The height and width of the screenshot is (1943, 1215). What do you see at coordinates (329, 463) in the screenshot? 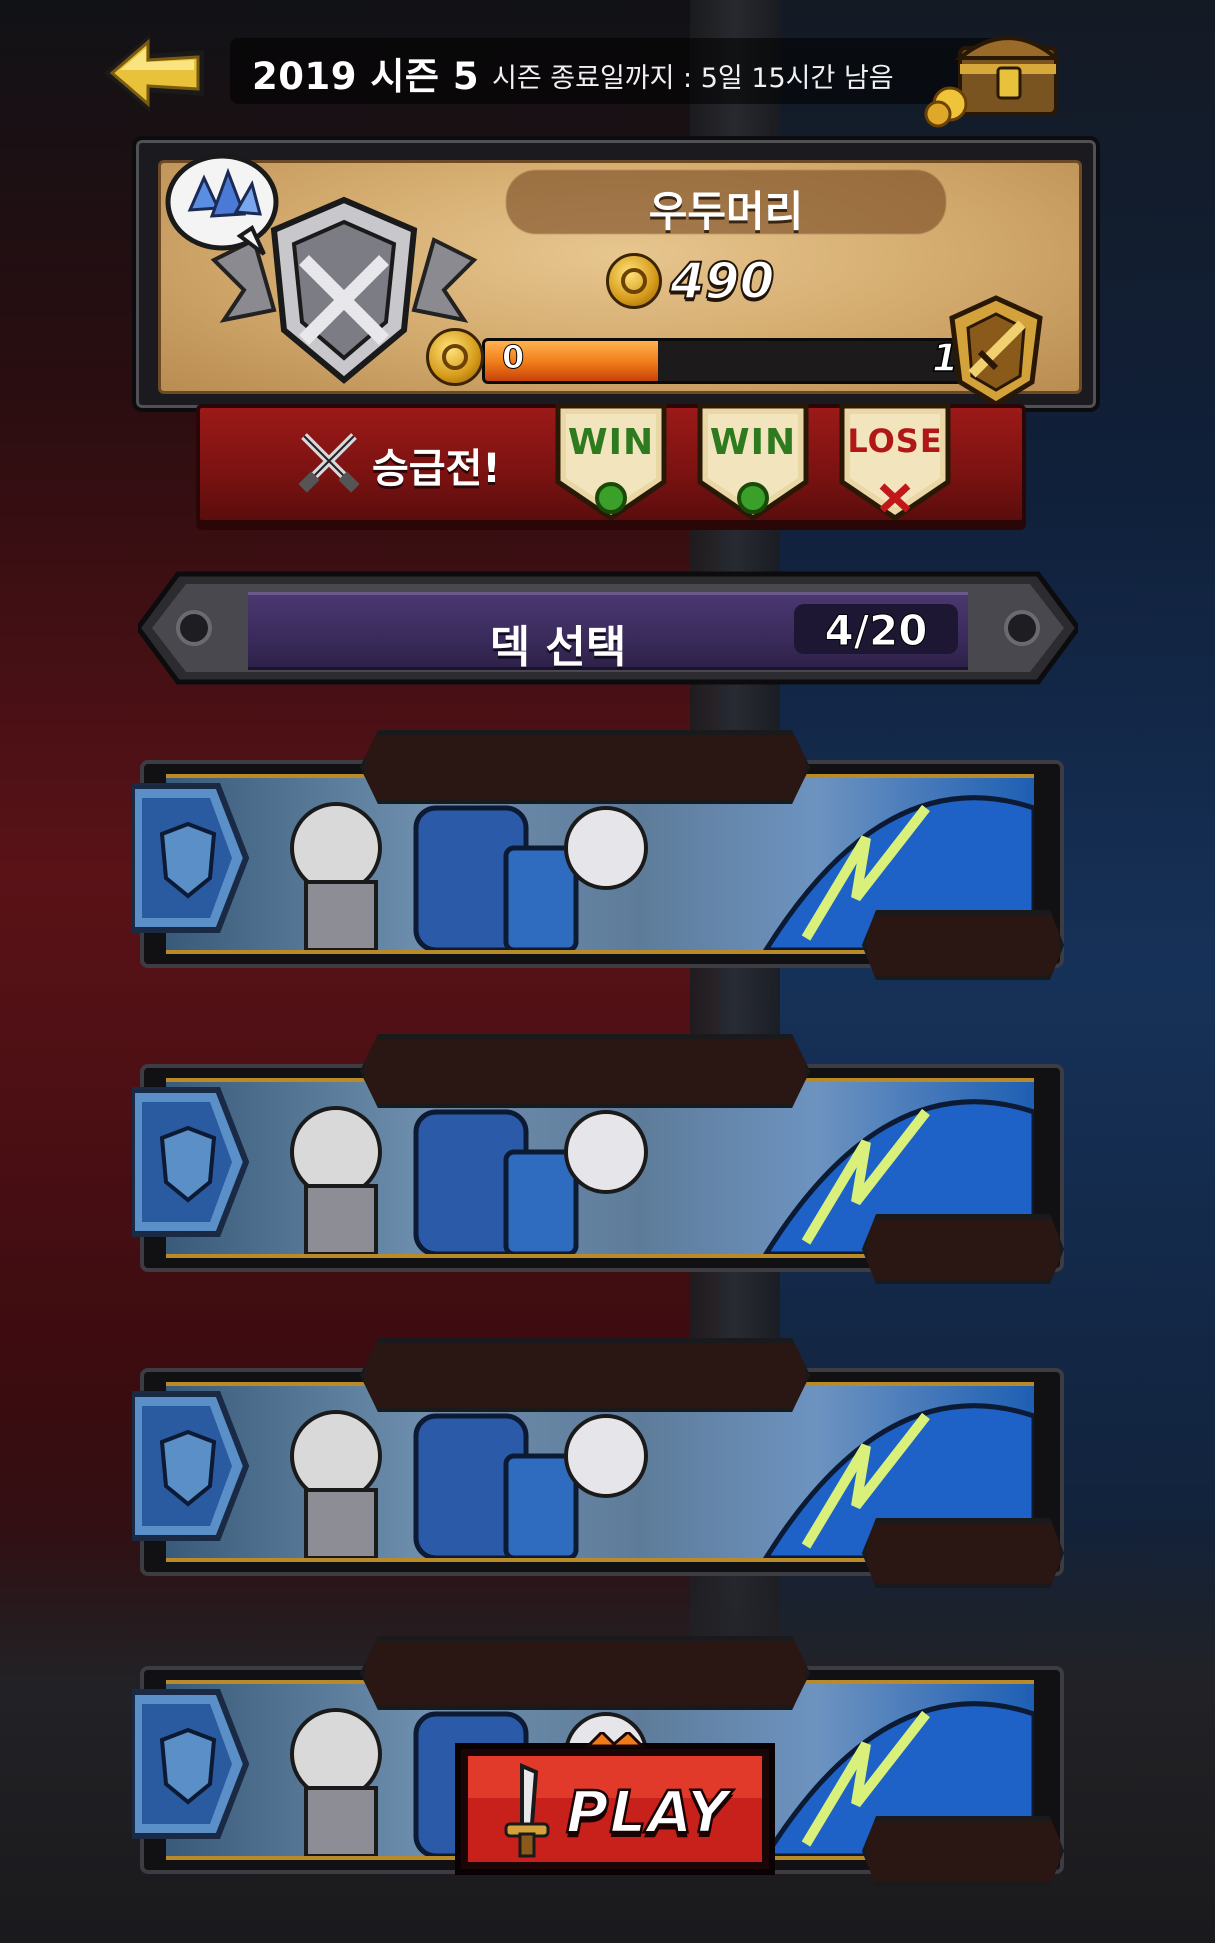
I see `crossed-swords-icon` at bounding box center [329, 463].